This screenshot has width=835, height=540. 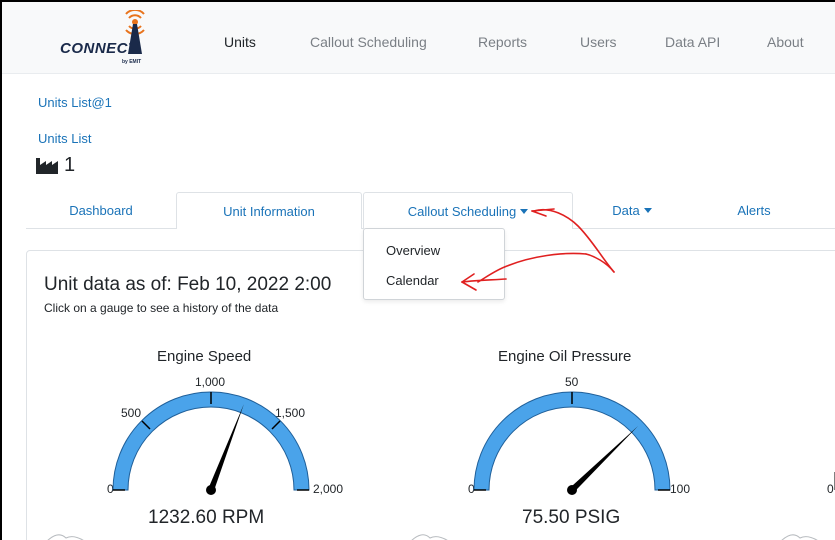 I want to click on red-arrow-annotation-icon, so click(x=538, y=249).